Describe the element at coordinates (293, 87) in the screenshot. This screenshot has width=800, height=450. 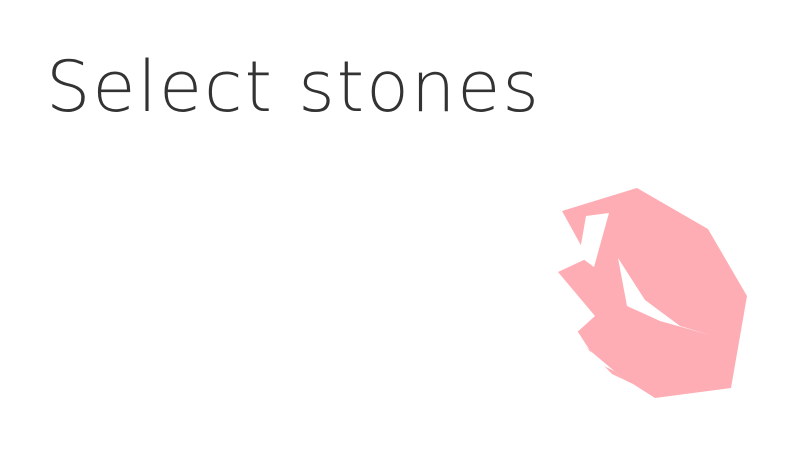
I see `page-title: Select stones` at that location.